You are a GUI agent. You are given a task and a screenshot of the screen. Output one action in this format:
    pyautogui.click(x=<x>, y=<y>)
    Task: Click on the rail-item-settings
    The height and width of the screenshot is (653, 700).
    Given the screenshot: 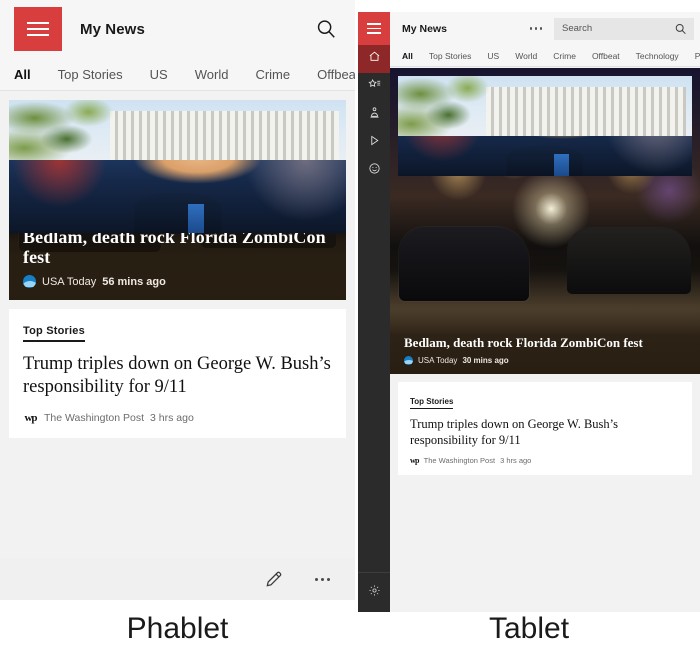 What is the action you would take?
    pyautogui.click(x=374, y=592)
    